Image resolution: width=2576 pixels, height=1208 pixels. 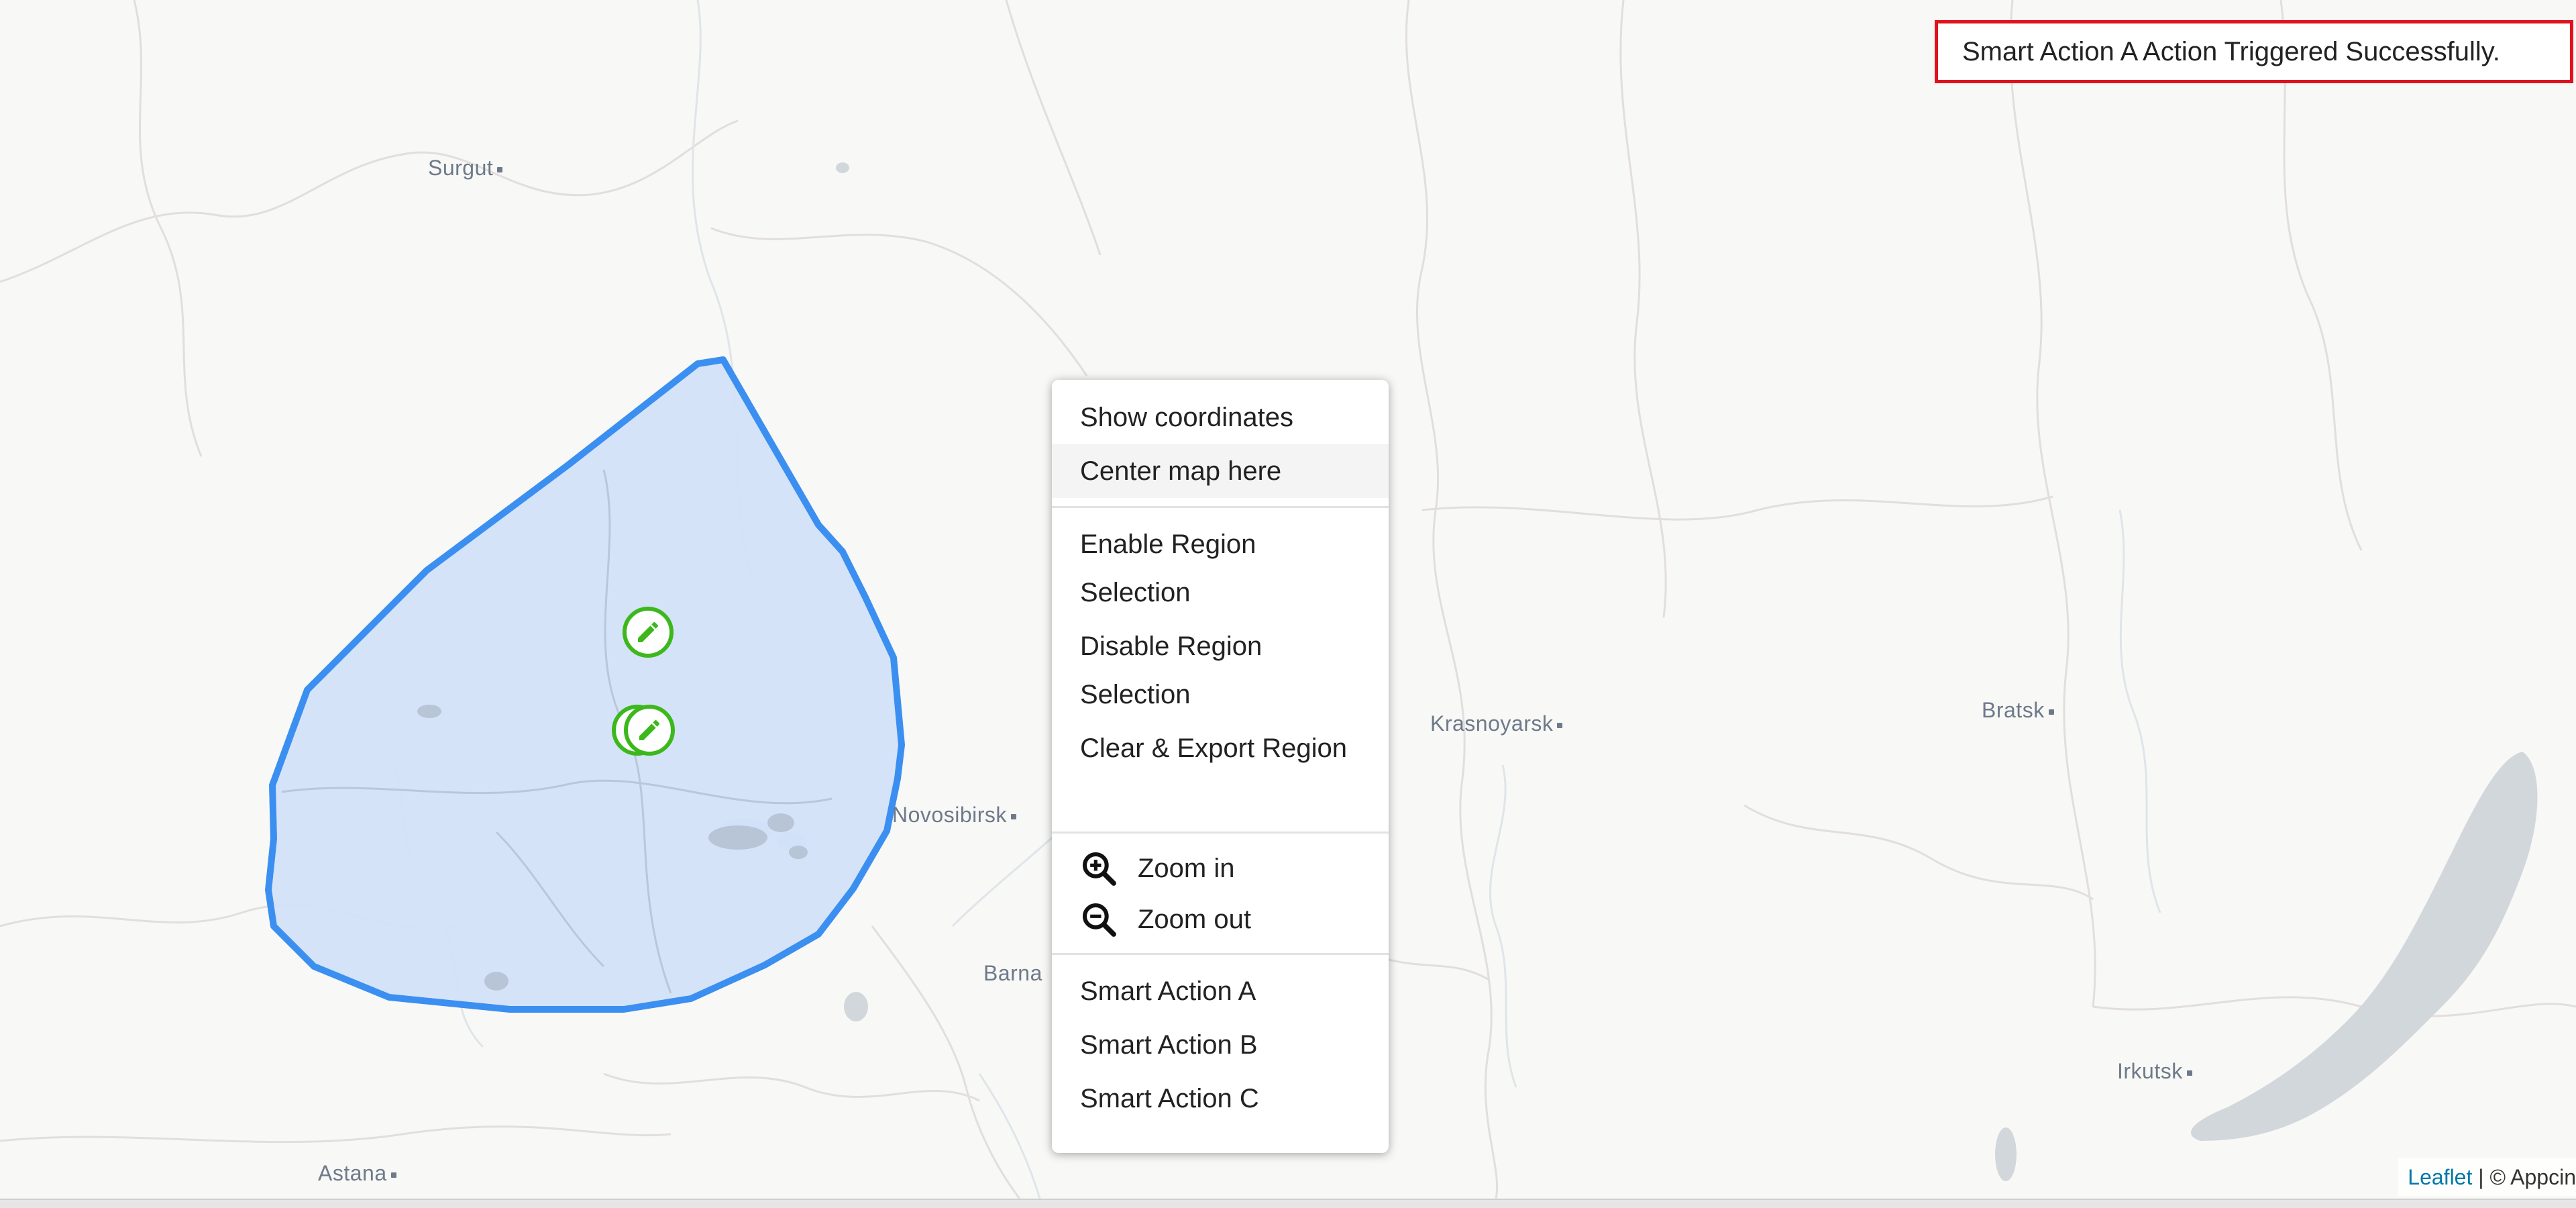 I want to click on menu-item-zoom-out-label: Zoom out, so click(x=1194, y=919).